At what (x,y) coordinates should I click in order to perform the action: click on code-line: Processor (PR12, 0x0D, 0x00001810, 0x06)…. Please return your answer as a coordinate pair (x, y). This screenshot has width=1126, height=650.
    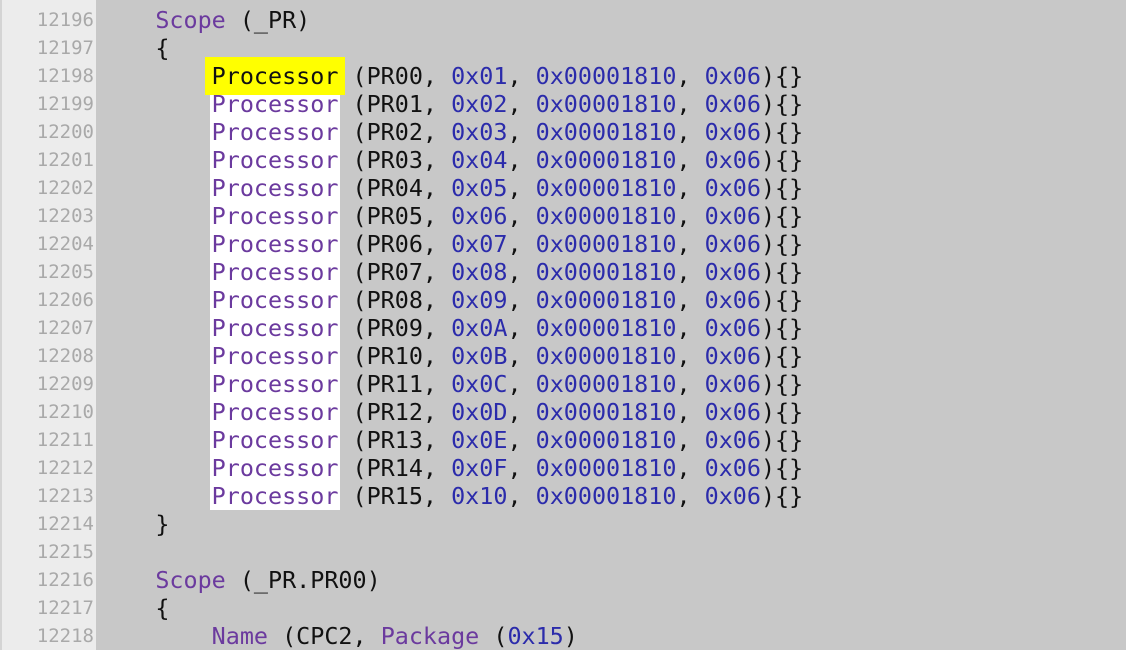
    Looking at the image, I should click on (451, 412).